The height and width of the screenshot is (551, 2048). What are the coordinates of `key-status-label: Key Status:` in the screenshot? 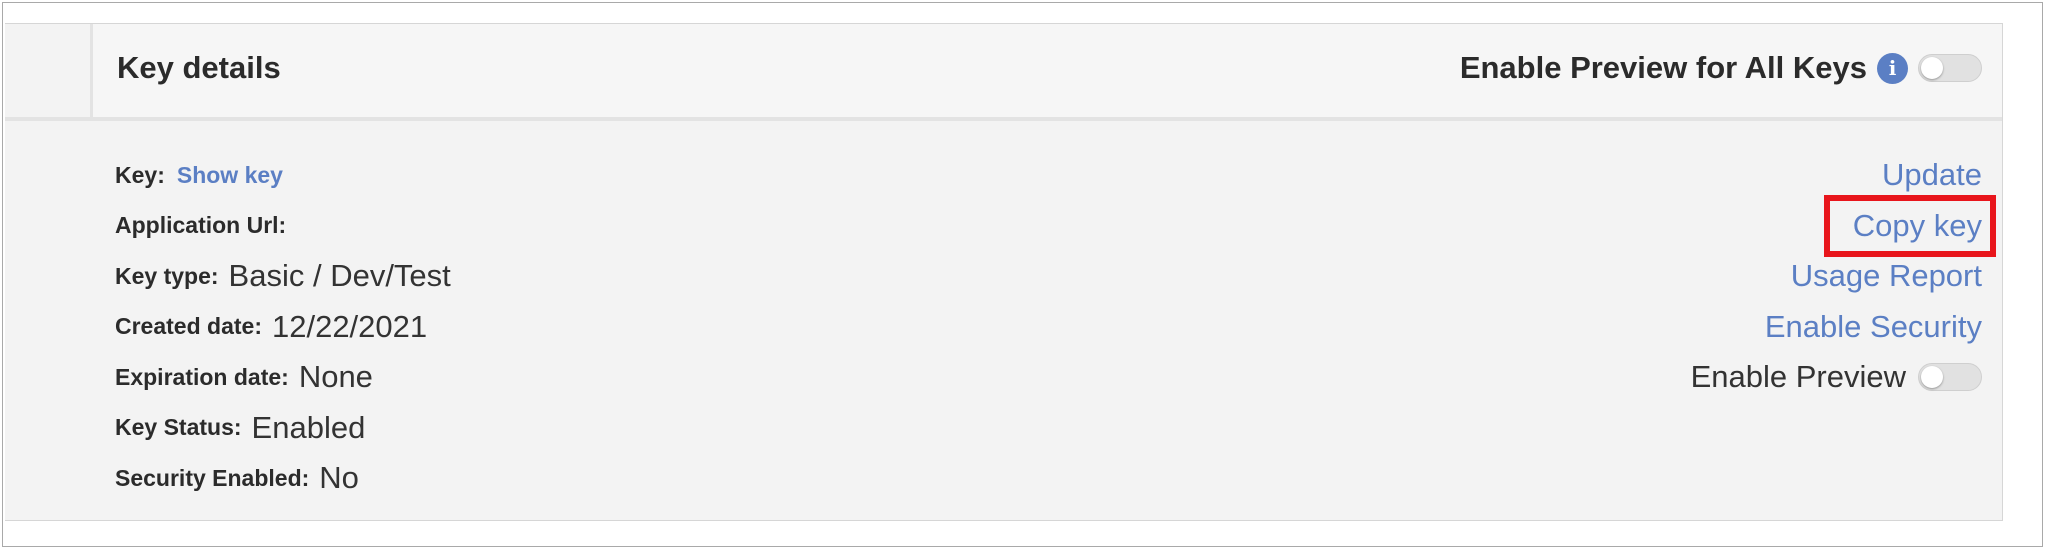 It's located at (178, 427).